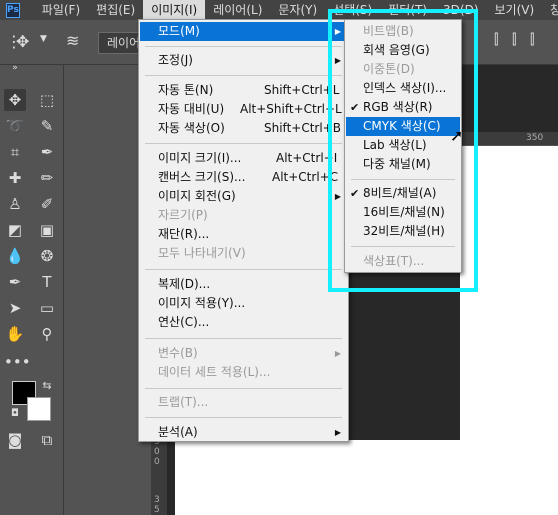 The width and height of the screenshot is (558, 515). I want to click on collapse-icon: », so click(15, 68).